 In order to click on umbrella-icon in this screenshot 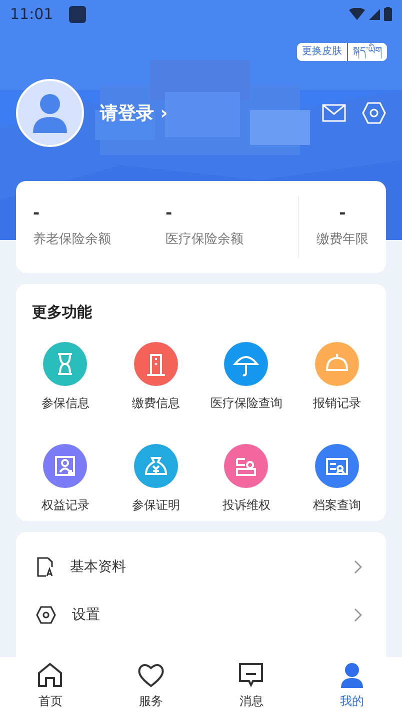, I will do `click(246, 364)`.